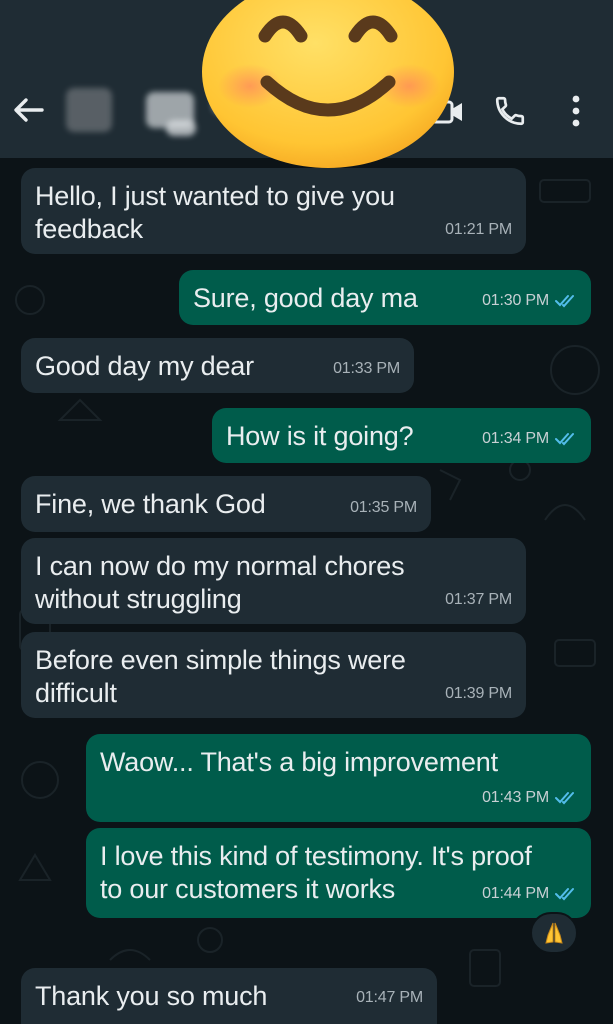  I want to click on message-bubble-outgoing: Sure, good day ma 01:30 PM, so click(385, 297).